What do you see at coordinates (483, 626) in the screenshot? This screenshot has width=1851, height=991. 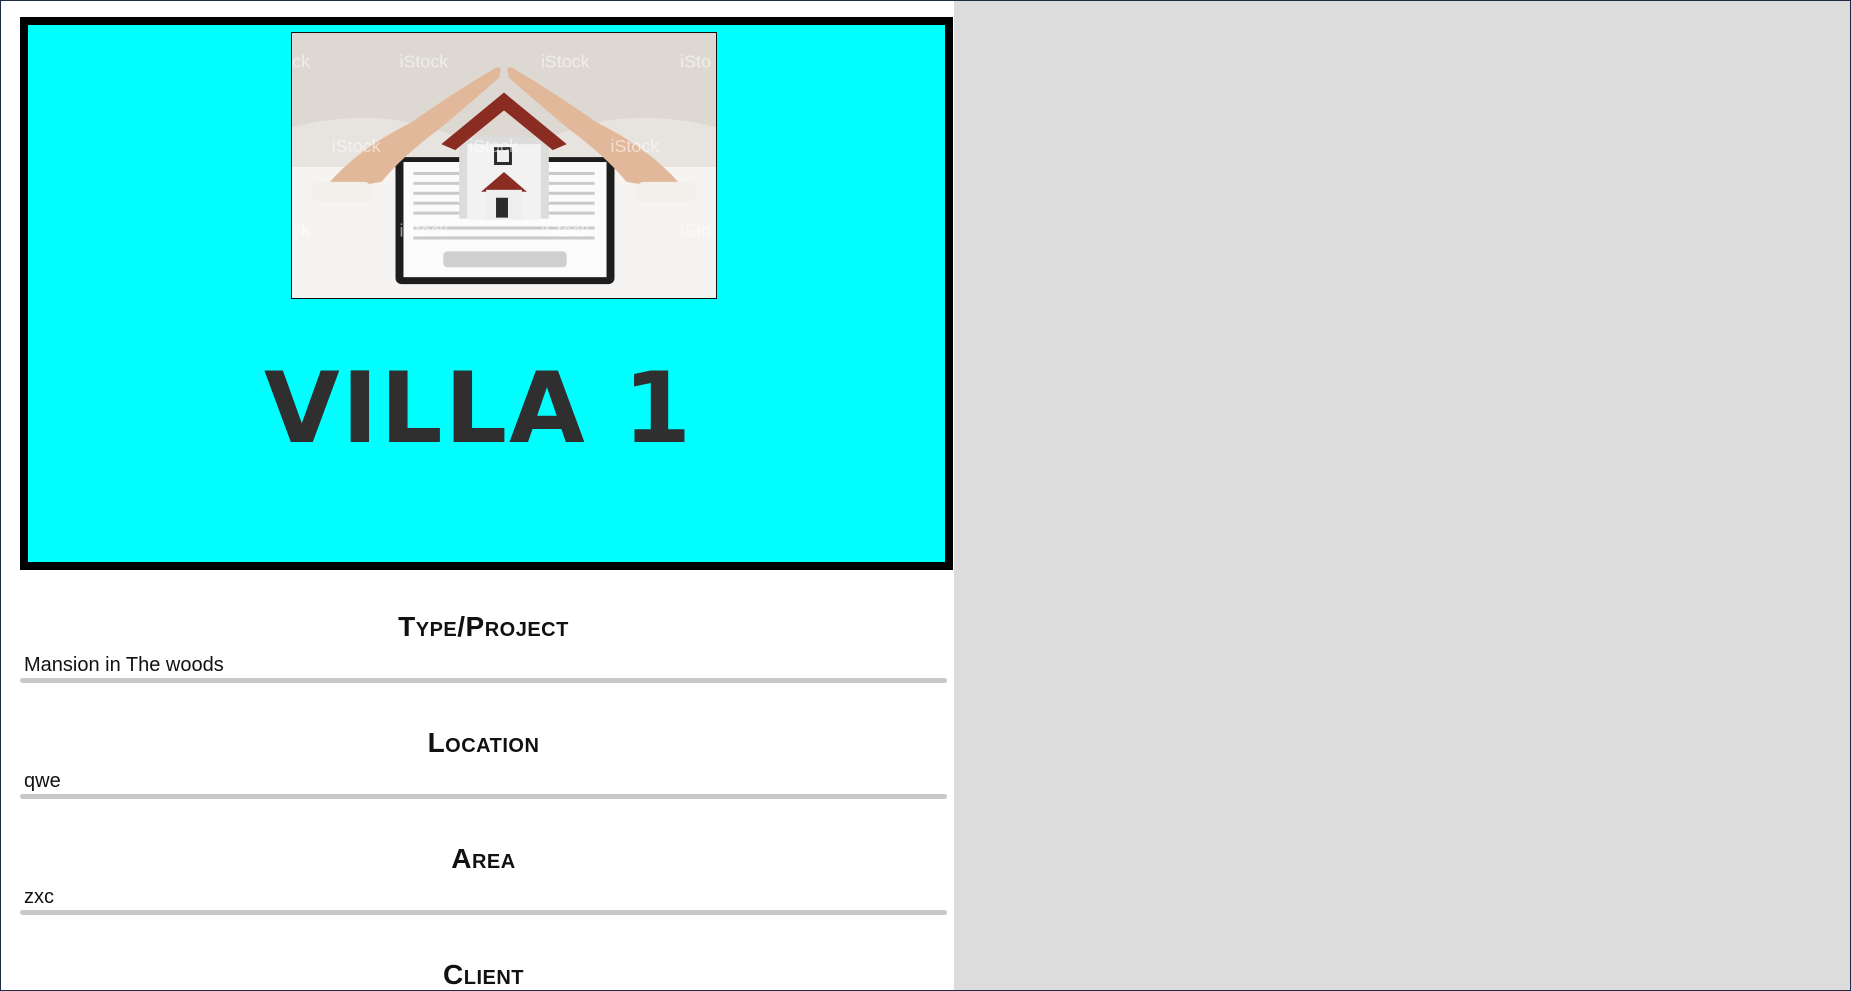 I see `field-heading-type-project: Type/Project` at bounding box center [483, 626].